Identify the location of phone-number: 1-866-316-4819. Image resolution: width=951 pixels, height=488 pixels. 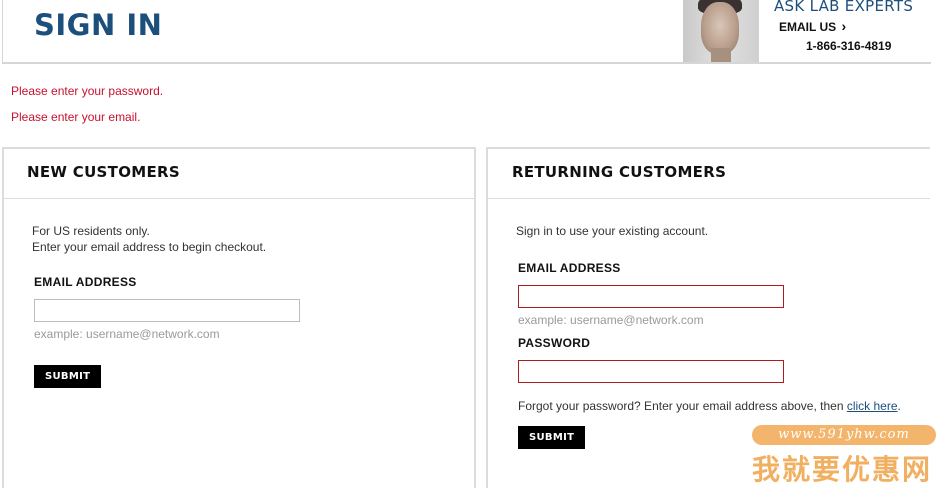
(849, 46).